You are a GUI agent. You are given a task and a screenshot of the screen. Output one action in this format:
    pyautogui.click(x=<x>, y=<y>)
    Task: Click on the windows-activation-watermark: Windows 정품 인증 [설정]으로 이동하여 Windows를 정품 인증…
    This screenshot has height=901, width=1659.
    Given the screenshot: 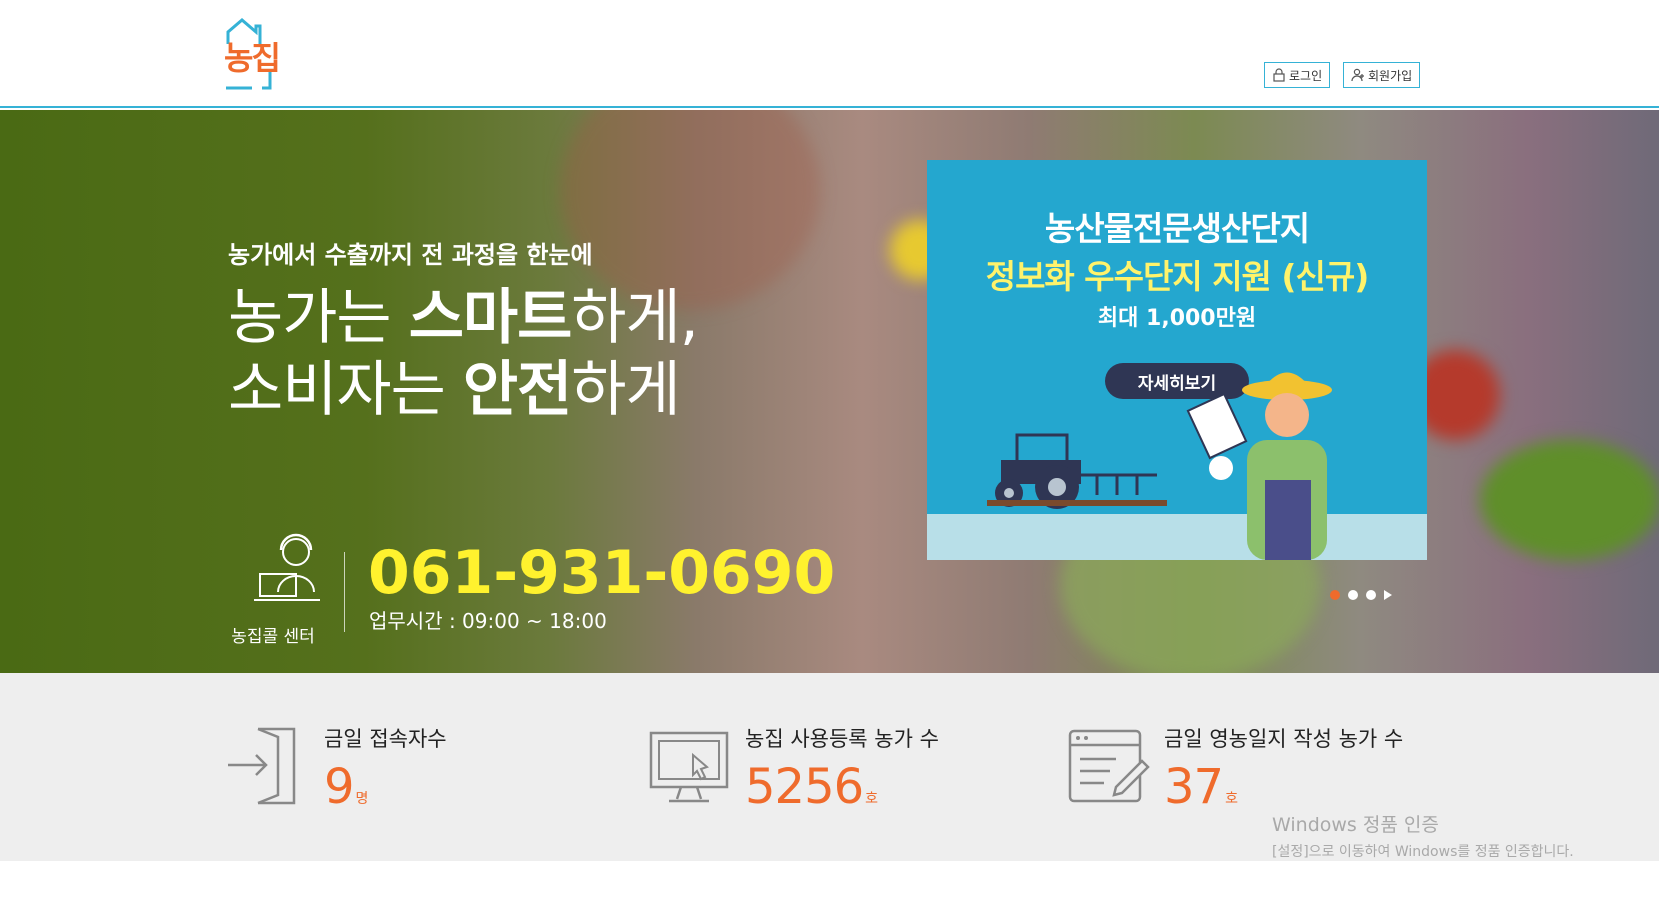 What is the action you would take?
    pyautogui.click(x=1423, y=835)
    